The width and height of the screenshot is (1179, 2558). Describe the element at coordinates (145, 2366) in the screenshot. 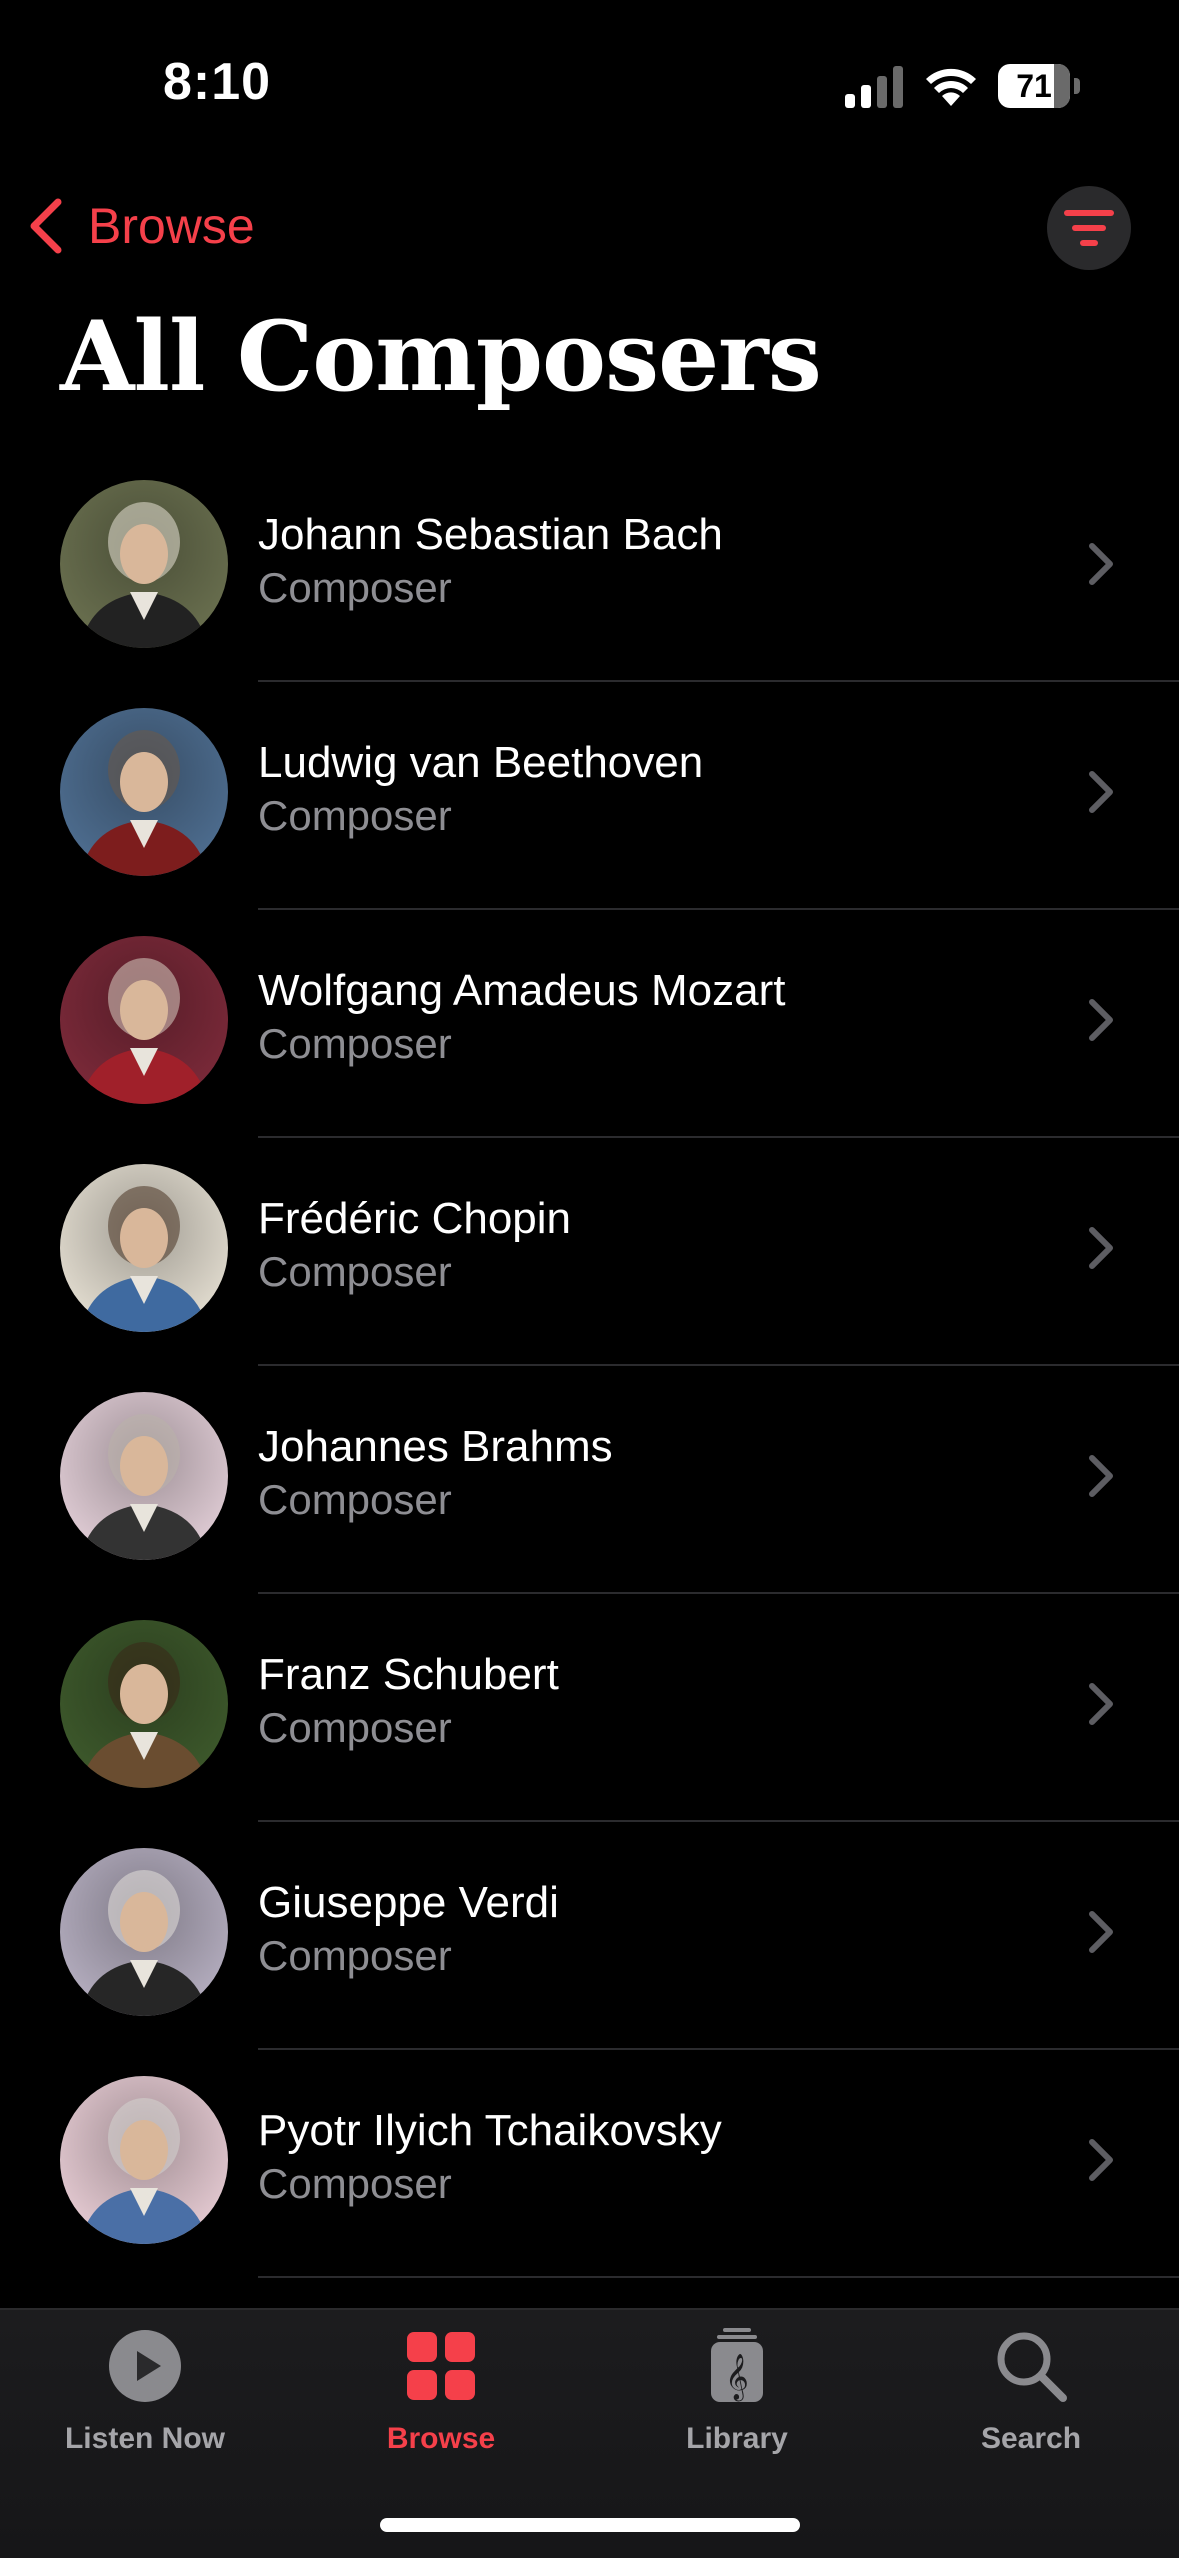

I see `play-circle-icon` at that location.